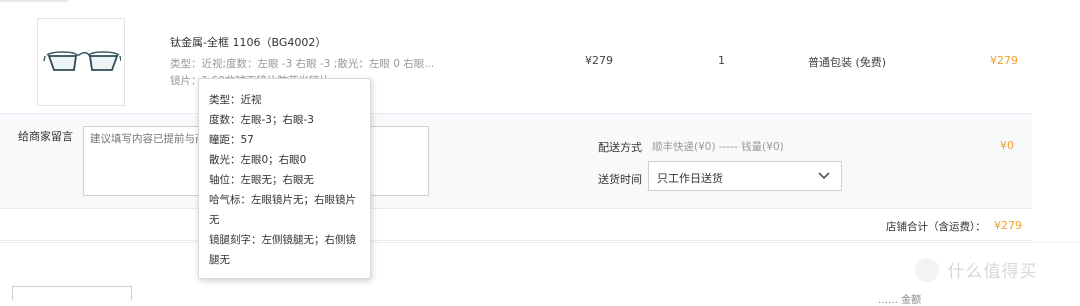  I want to click on shipping-fee: ¥0, so click(1007, 145).